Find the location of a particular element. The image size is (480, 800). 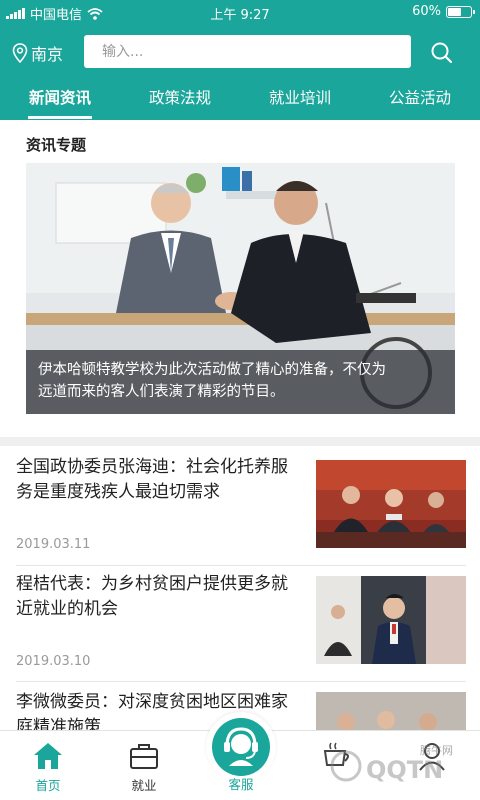

category-tabs: 新闻资讯 政策法规 就业培训 公益活动 is located at coordinates (240, 100).